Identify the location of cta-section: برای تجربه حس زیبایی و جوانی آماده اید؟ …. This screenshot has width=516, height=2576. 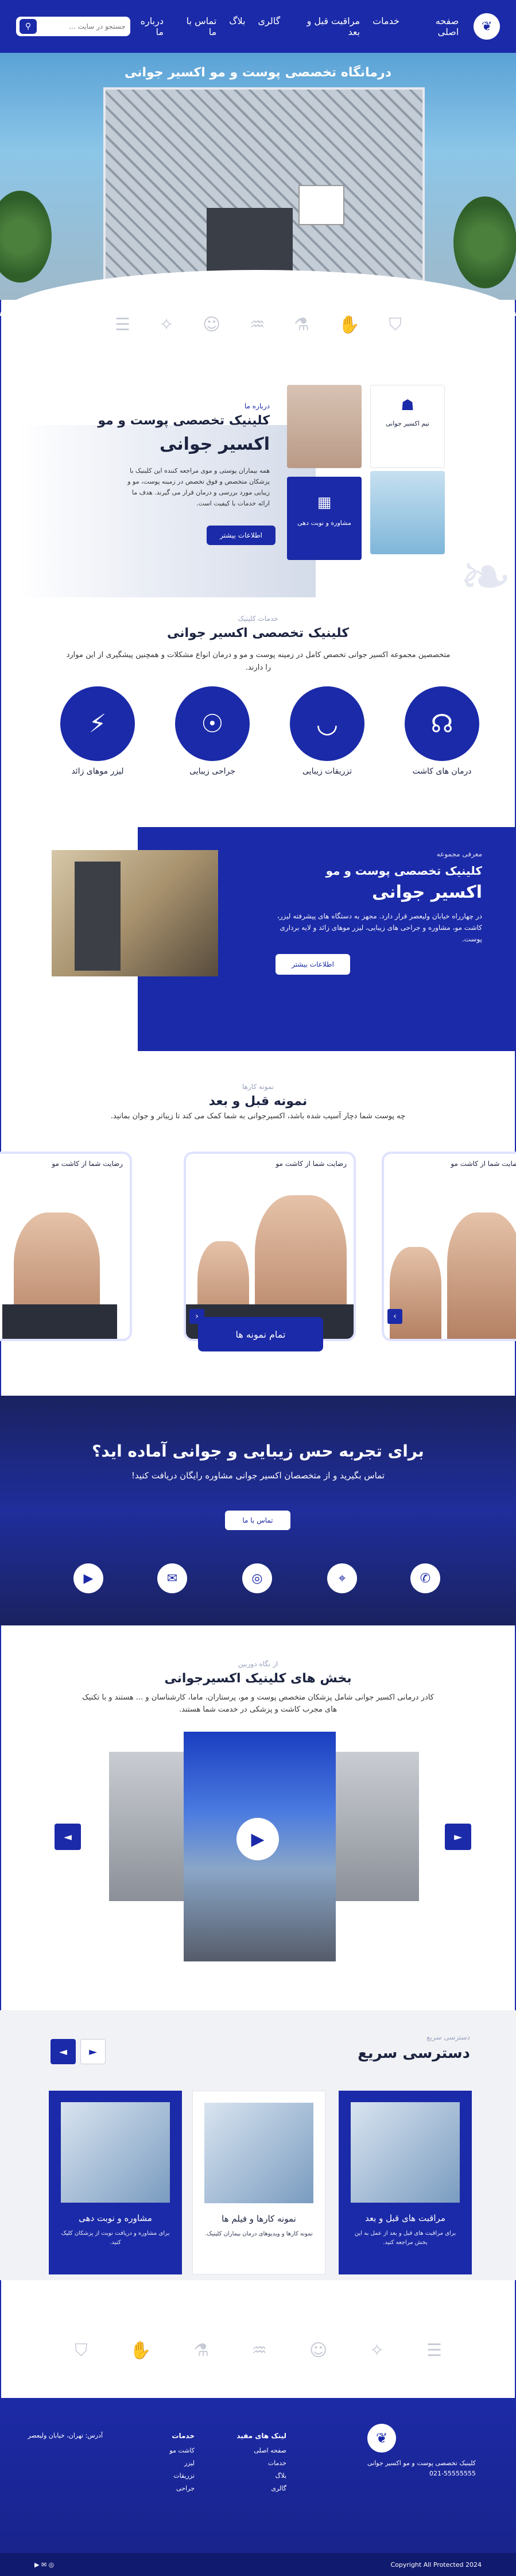
(258, 1510).